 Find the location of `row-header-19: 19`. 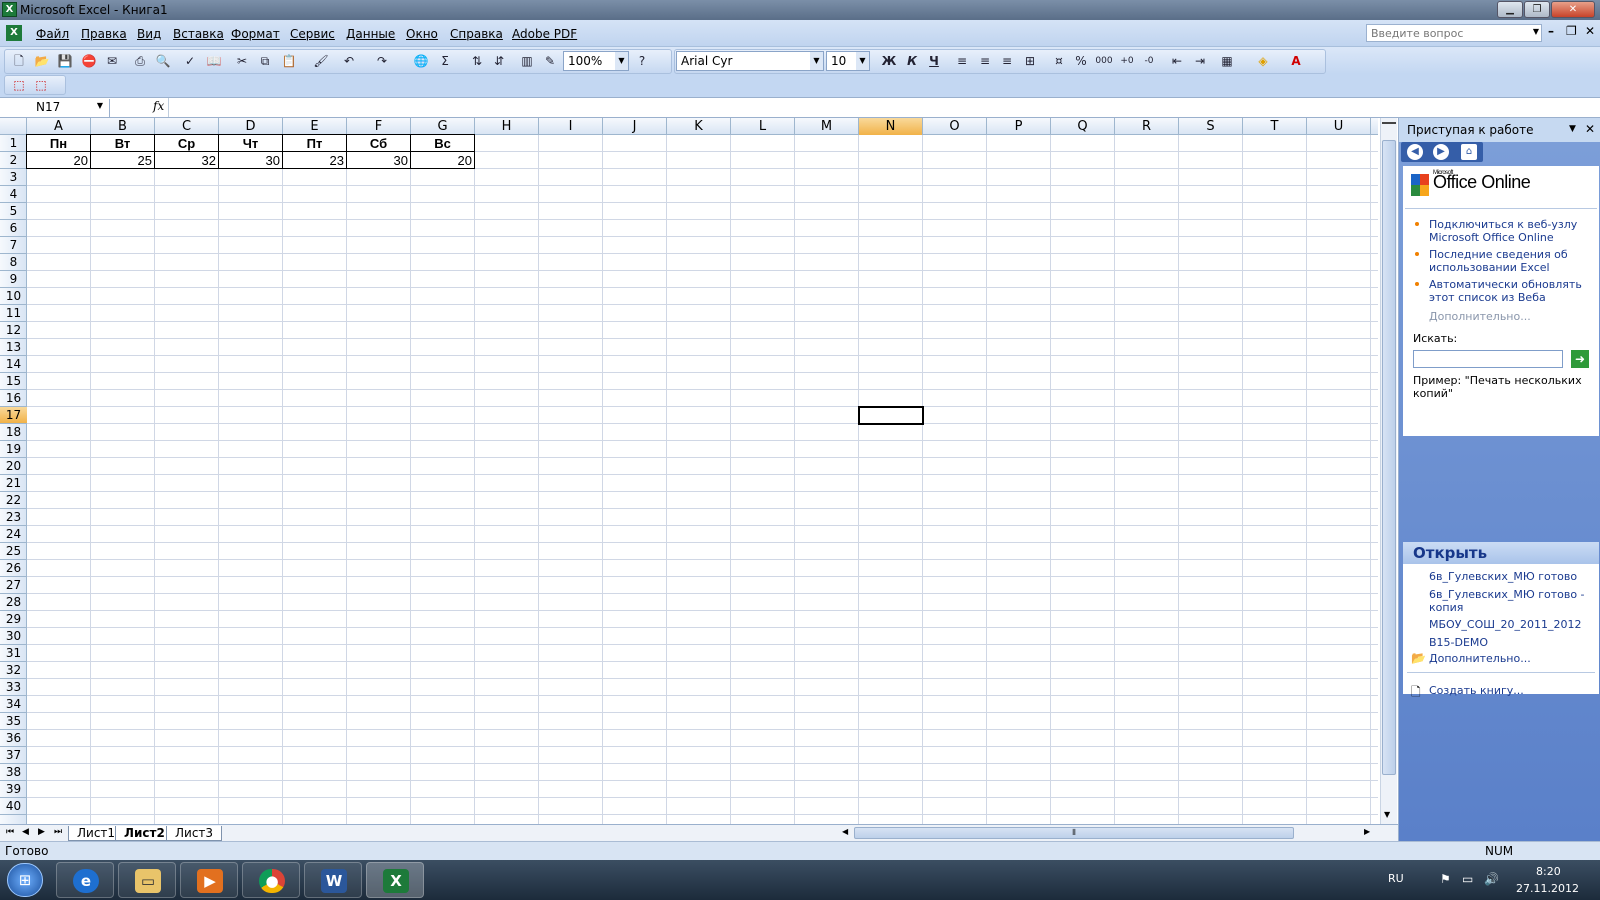

row-header-19: 19 is located at coordinates (13, 449).